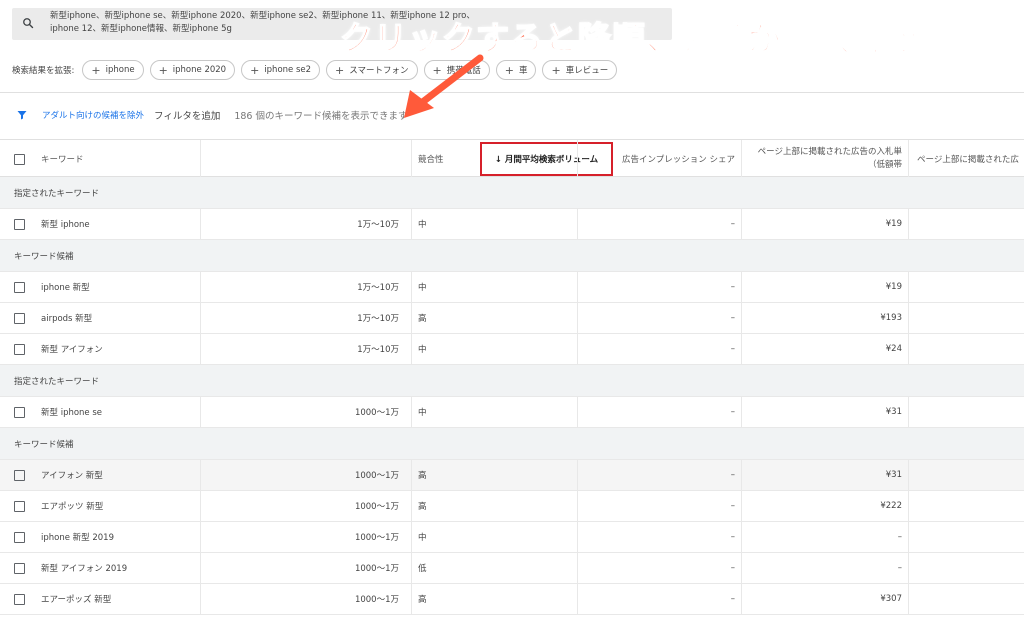 This screenshot has width=1024, height=617. What do you see at coordinates (120, 70) in the screenshot?
I see `chip-label: iphone` at bounding box center [120, 70].